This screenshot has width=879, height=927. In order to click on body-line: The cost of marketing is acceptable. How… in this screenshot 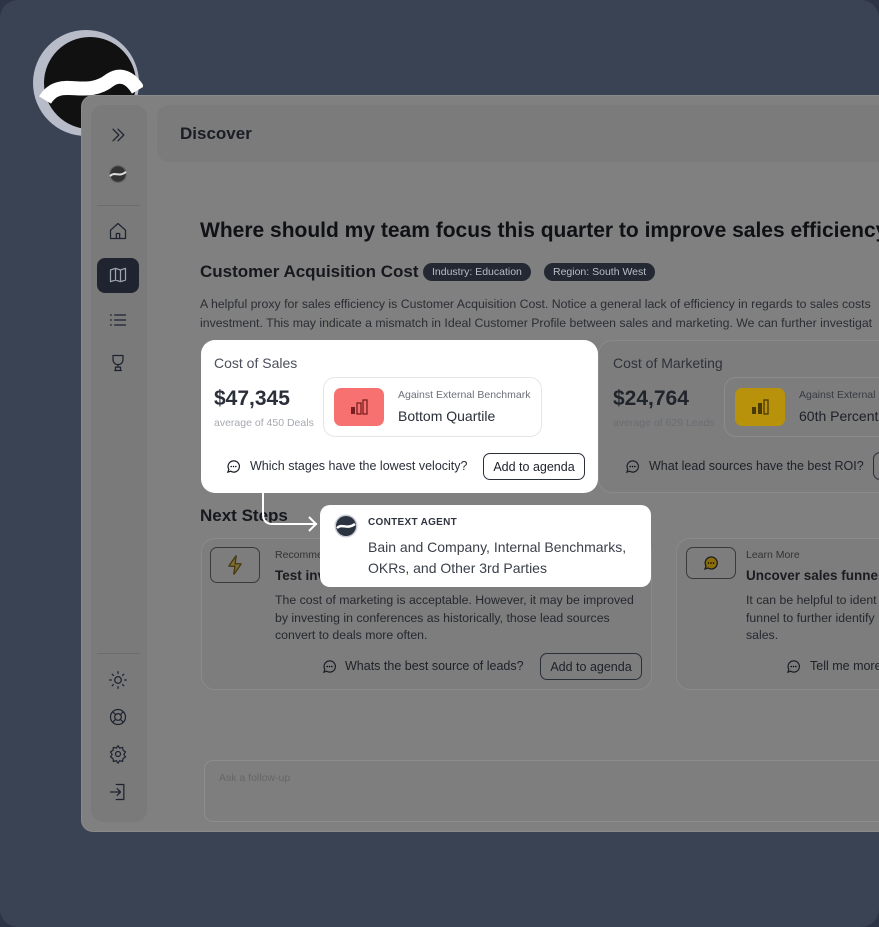, I will do `click(454, 600)`.